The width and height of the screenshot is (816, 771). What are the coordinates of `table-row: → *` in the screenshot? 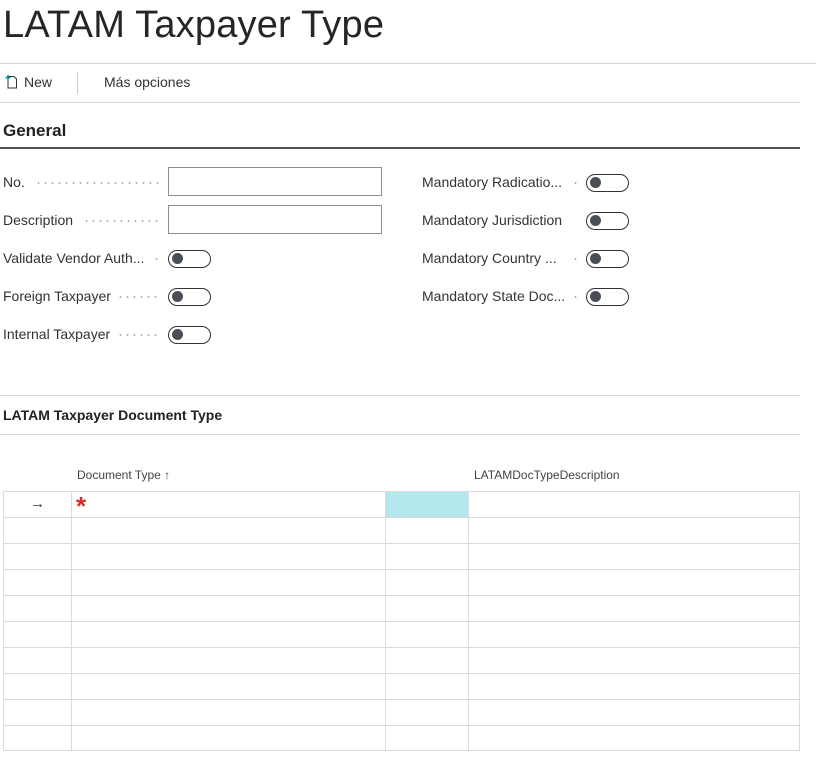 It's located at (401, 506).